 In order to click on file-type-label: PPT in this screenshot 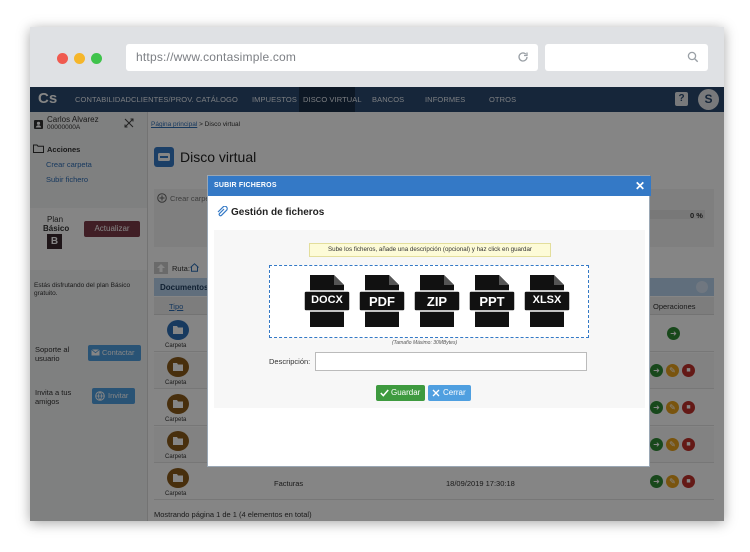, I will do `click(492, 301)`.